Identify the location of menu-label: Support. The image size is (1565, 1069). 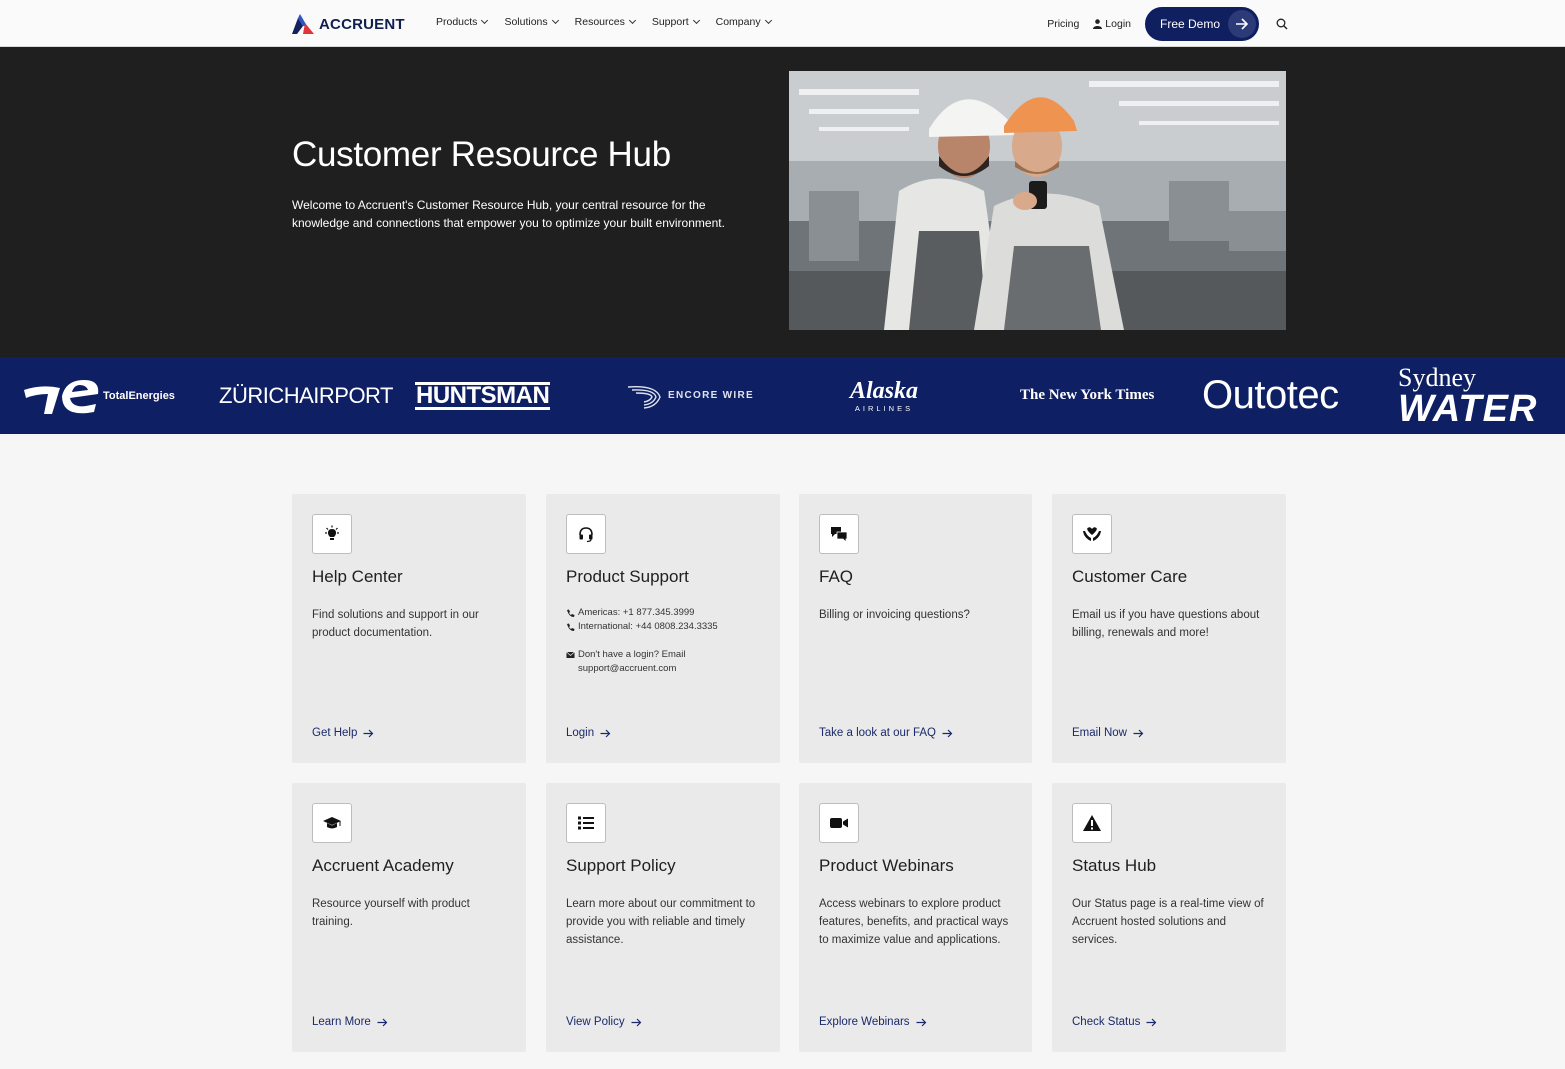
(670, 22).